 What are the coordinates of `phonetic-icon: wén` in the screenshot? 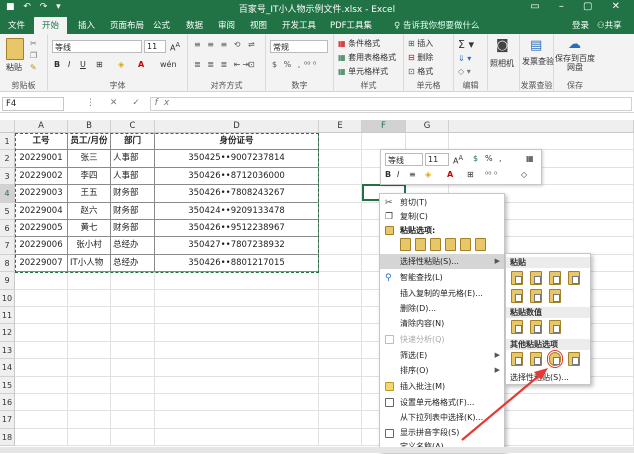 It's located at (168, 64).